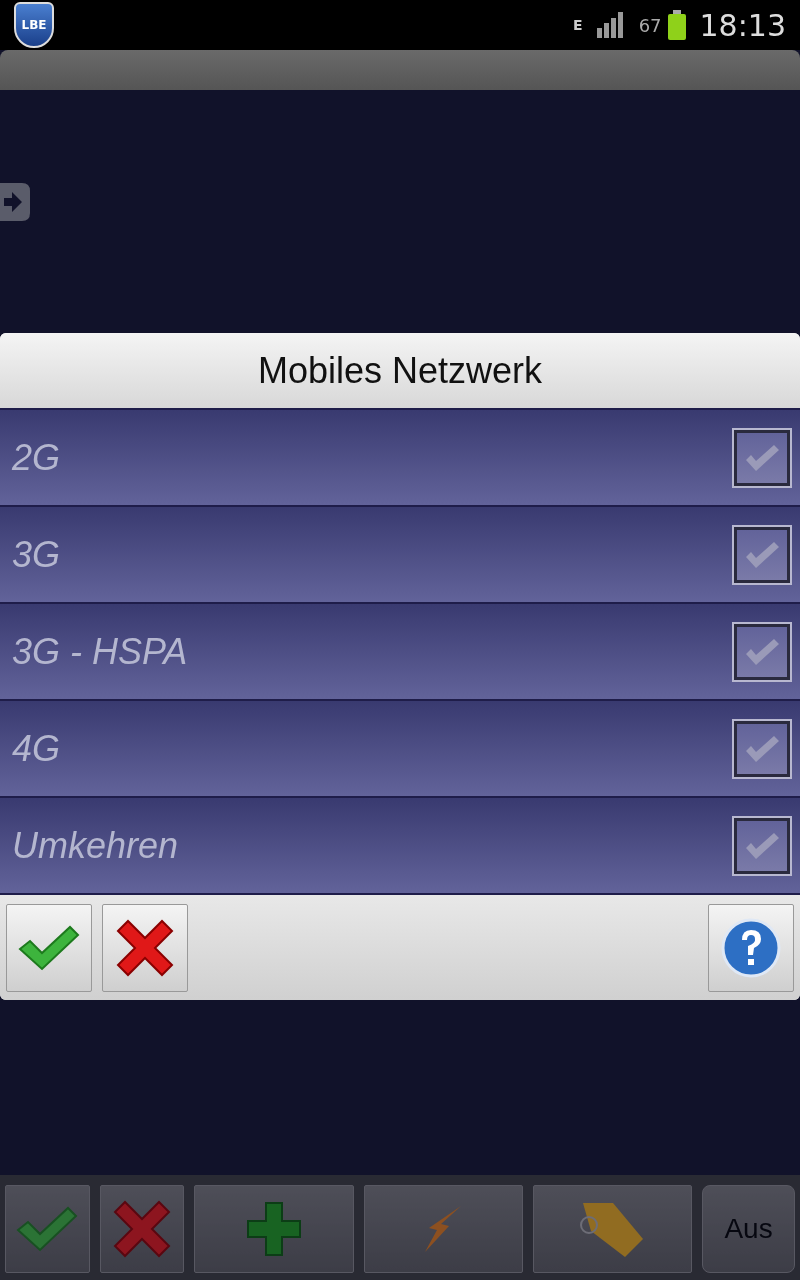  Describe the element at coordinates (34, 25) in the screenshot. I see `app-shield-icon: LBE` at that location.